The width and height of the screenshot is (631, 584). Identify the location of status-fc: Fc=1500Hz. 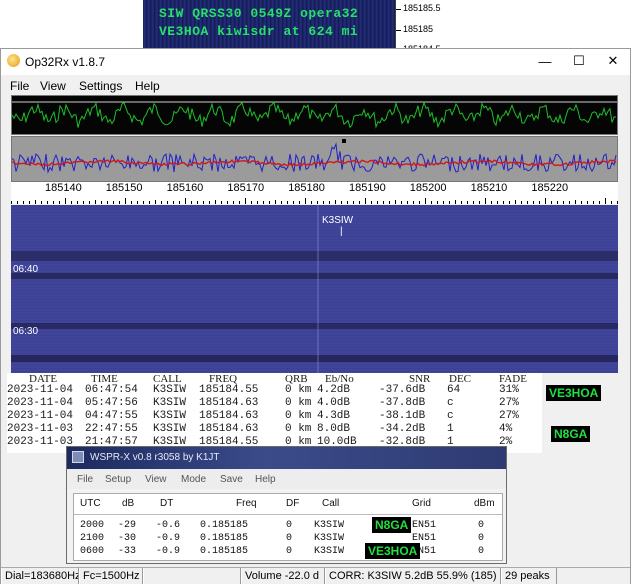
(111, 576).